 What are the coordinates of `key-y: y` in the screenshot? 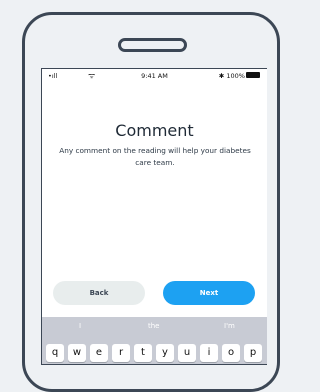 It's located at (165, 353).